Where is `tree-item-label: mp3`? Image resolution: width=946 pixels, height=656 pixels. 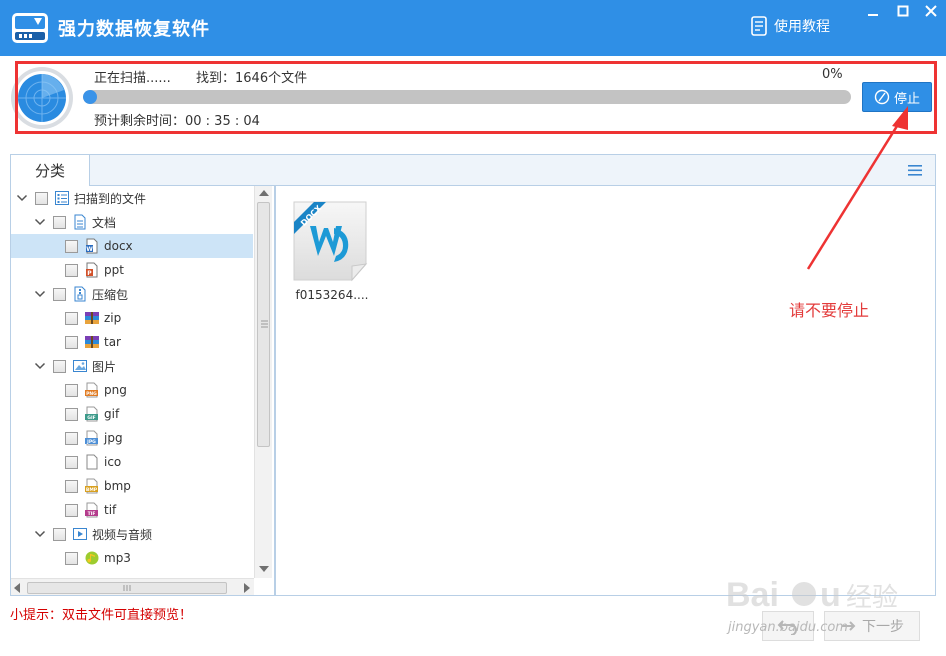
tree-item-label: mp3 is located at coordinates (117, 558).